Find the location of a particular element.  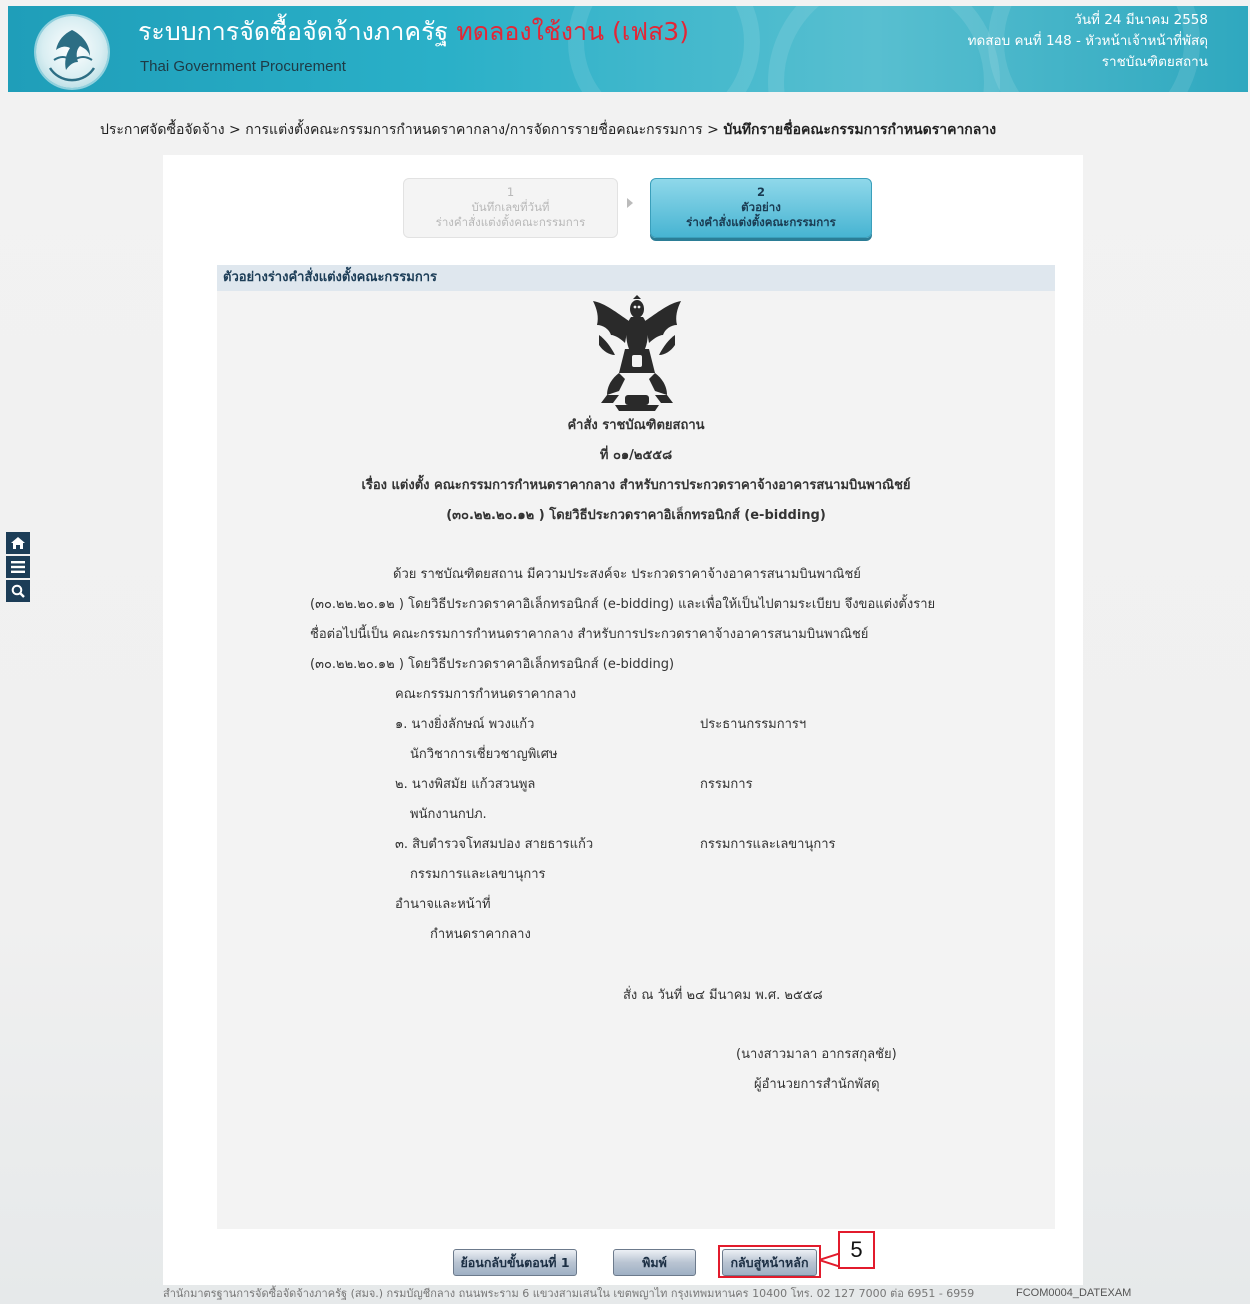

system-title-text: ระบบการจัดซื้อจัดจ้างภาครัฐ is located at coordinates (293, 31).